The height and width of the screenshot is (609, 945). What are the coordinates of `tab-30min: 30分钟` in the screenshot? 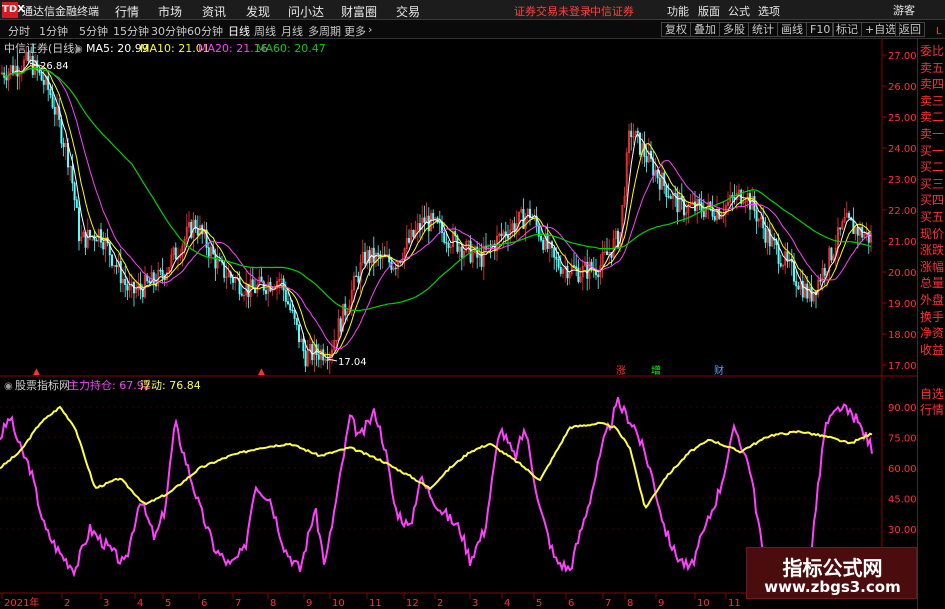 It's located at (169, 31).